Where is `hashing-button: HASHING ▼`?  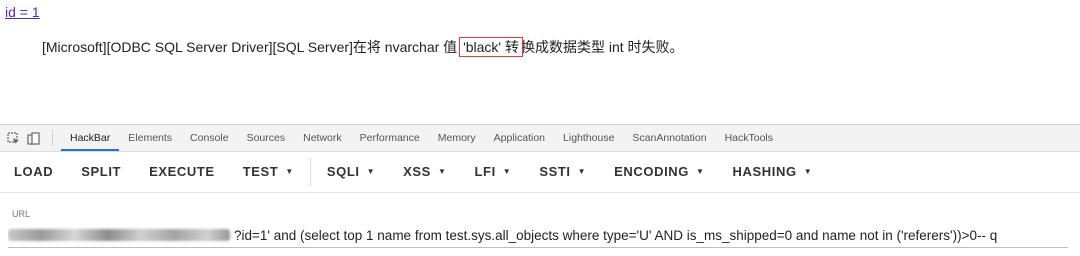 hashing-button: HASHING ▼ is located at coordinates (773, 172).